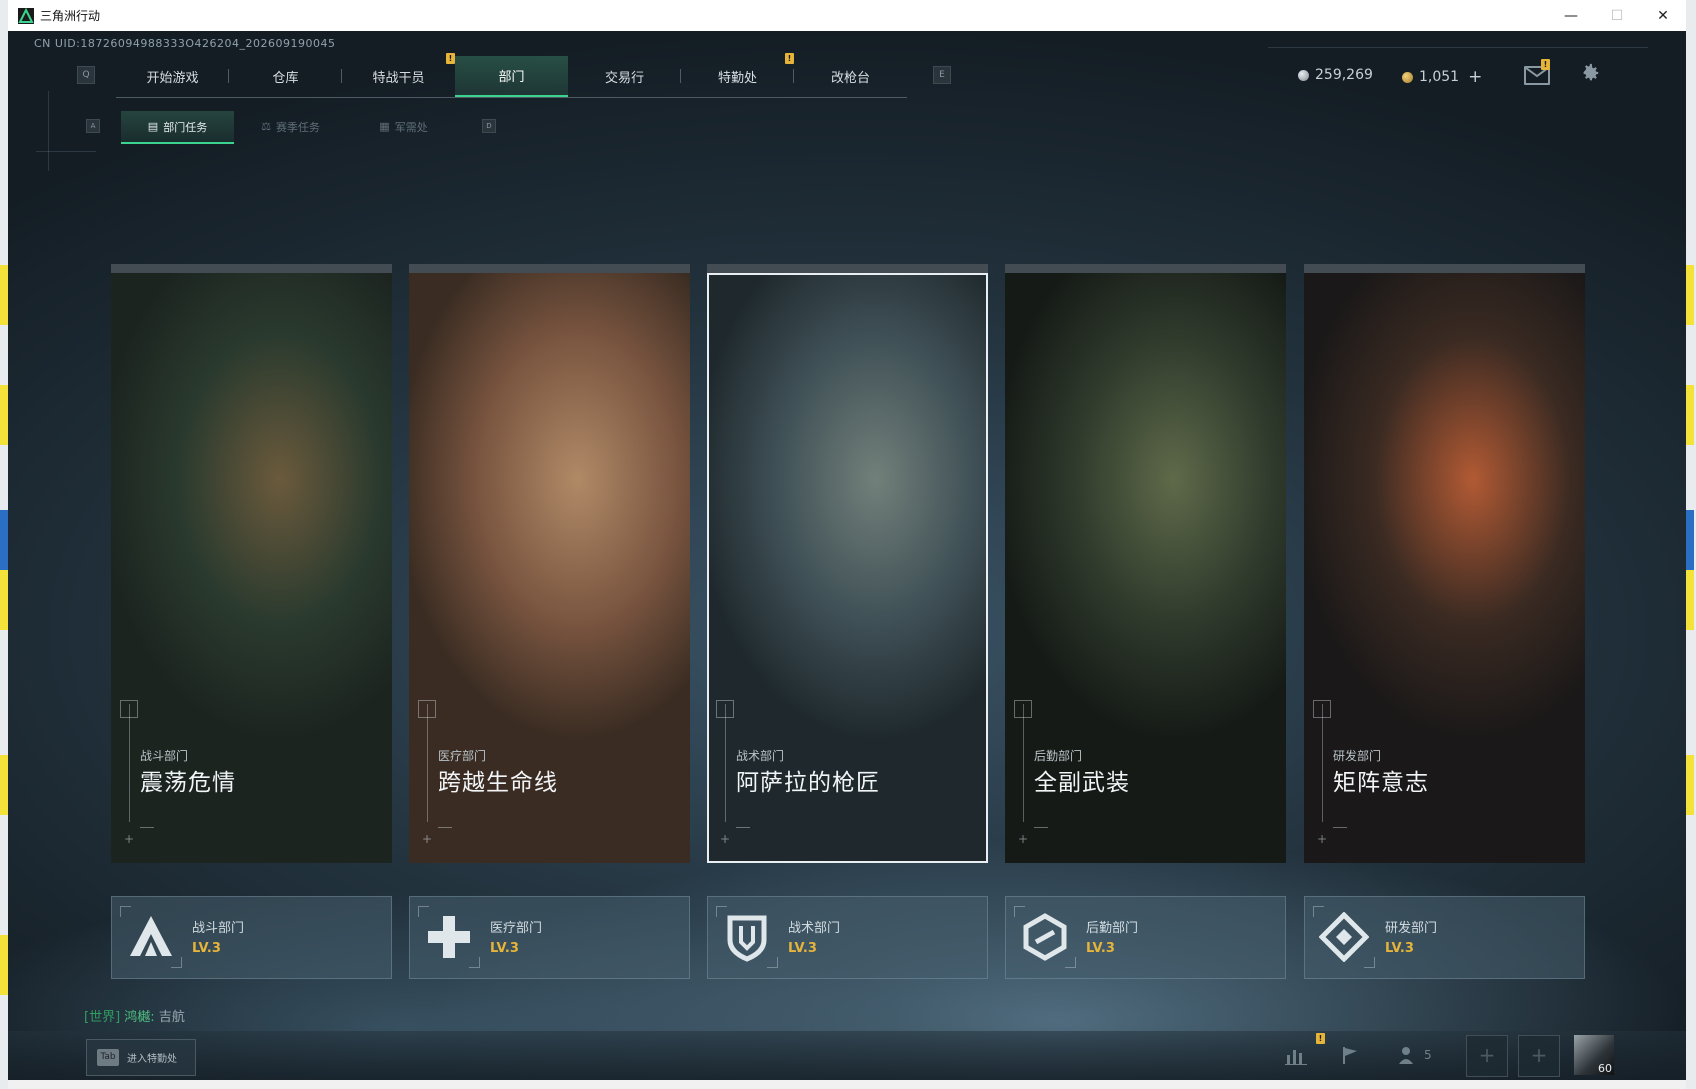 The width and height of the screenshot is (1696, 1089). What do you see at coordinates (152, 1059) in the screenshot?
I see `enter-special-ops-label: 进入特勤处` at bounding box center [152, 1059].